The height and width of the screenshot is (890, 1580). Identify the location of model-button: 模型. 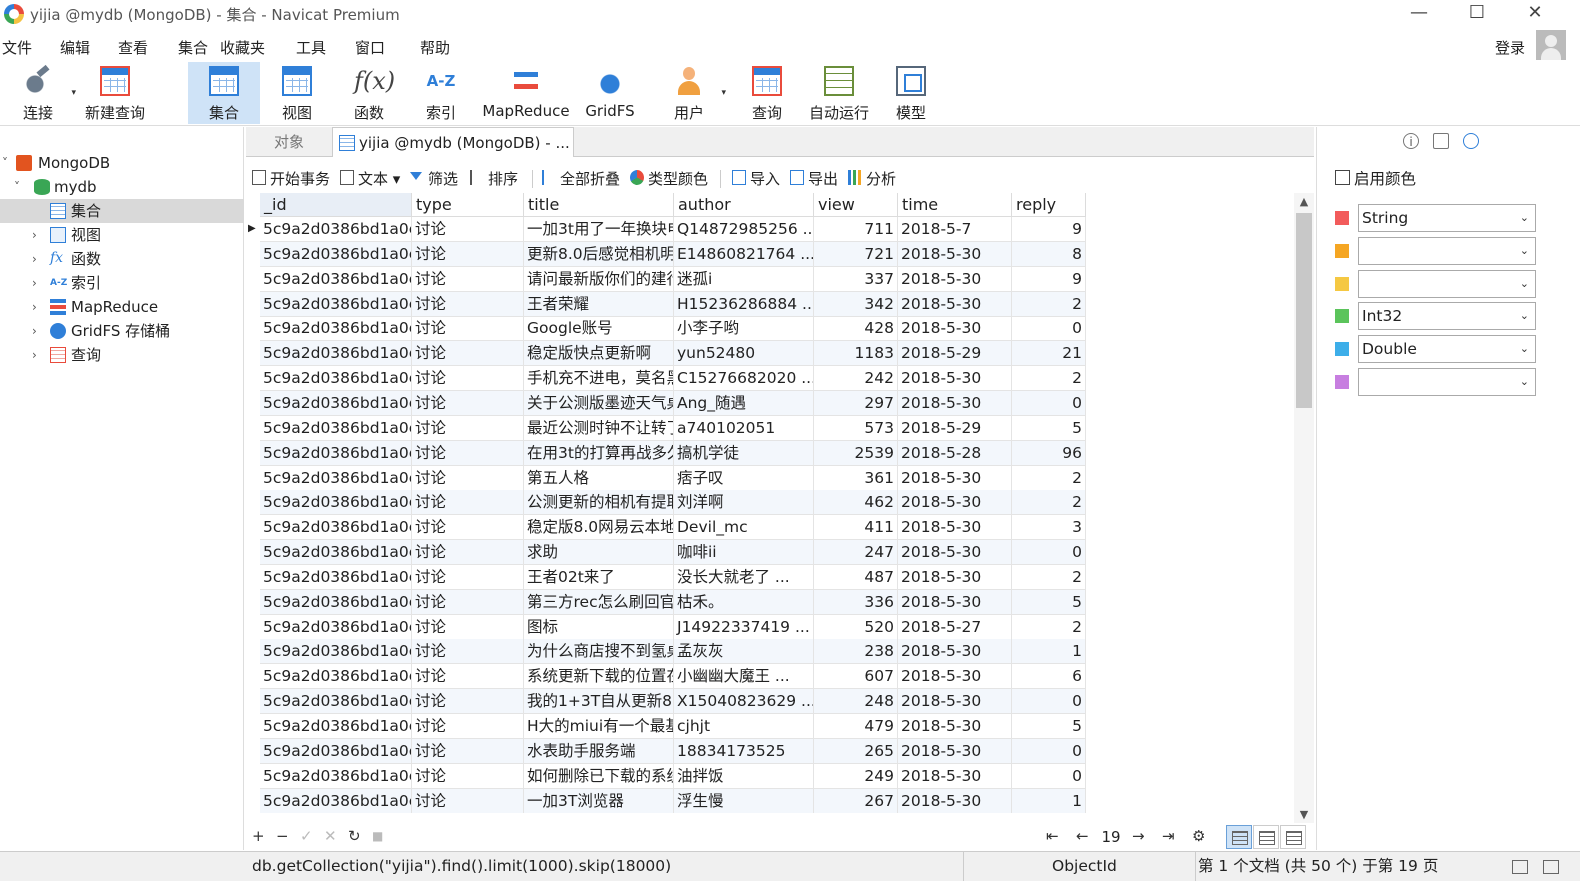
(911, 93).